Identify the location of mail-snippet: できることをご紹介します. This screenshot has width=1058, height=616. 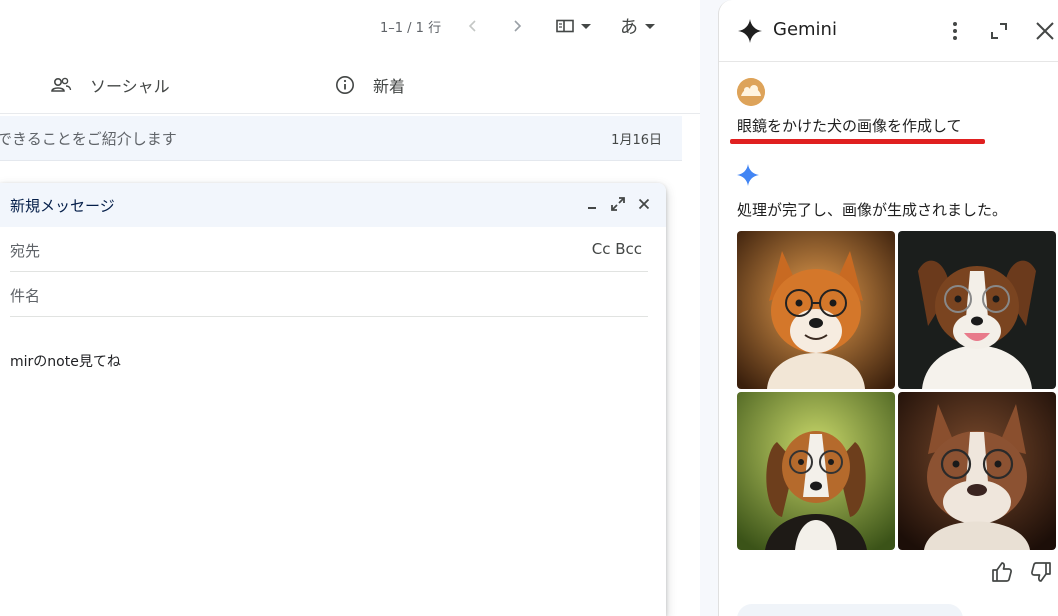
(88, 139).